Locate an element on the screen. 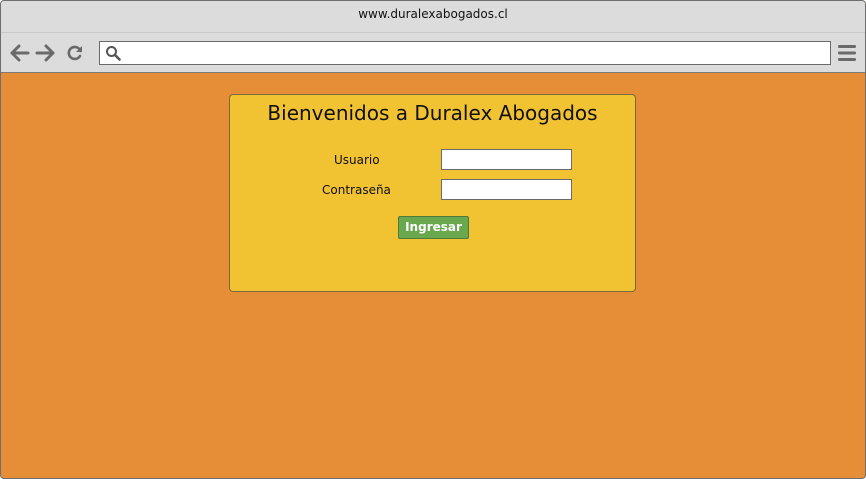 This screenshot has width=866, height=479. address-bar is located at coordinates (465, 53).